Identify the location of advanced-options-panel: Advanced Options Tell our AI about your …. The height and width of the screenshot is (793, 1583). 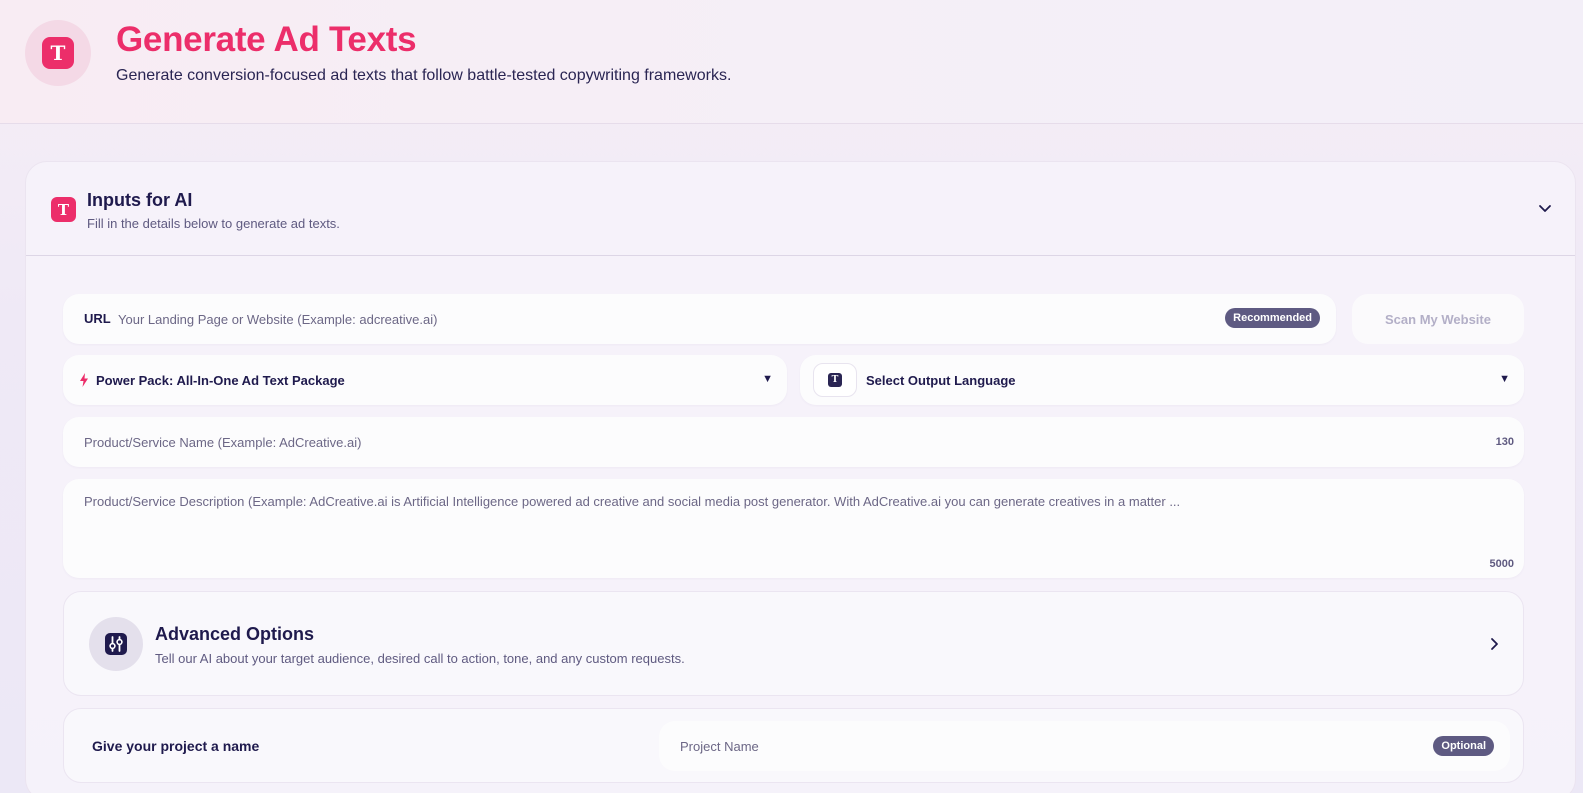
(793, 643).